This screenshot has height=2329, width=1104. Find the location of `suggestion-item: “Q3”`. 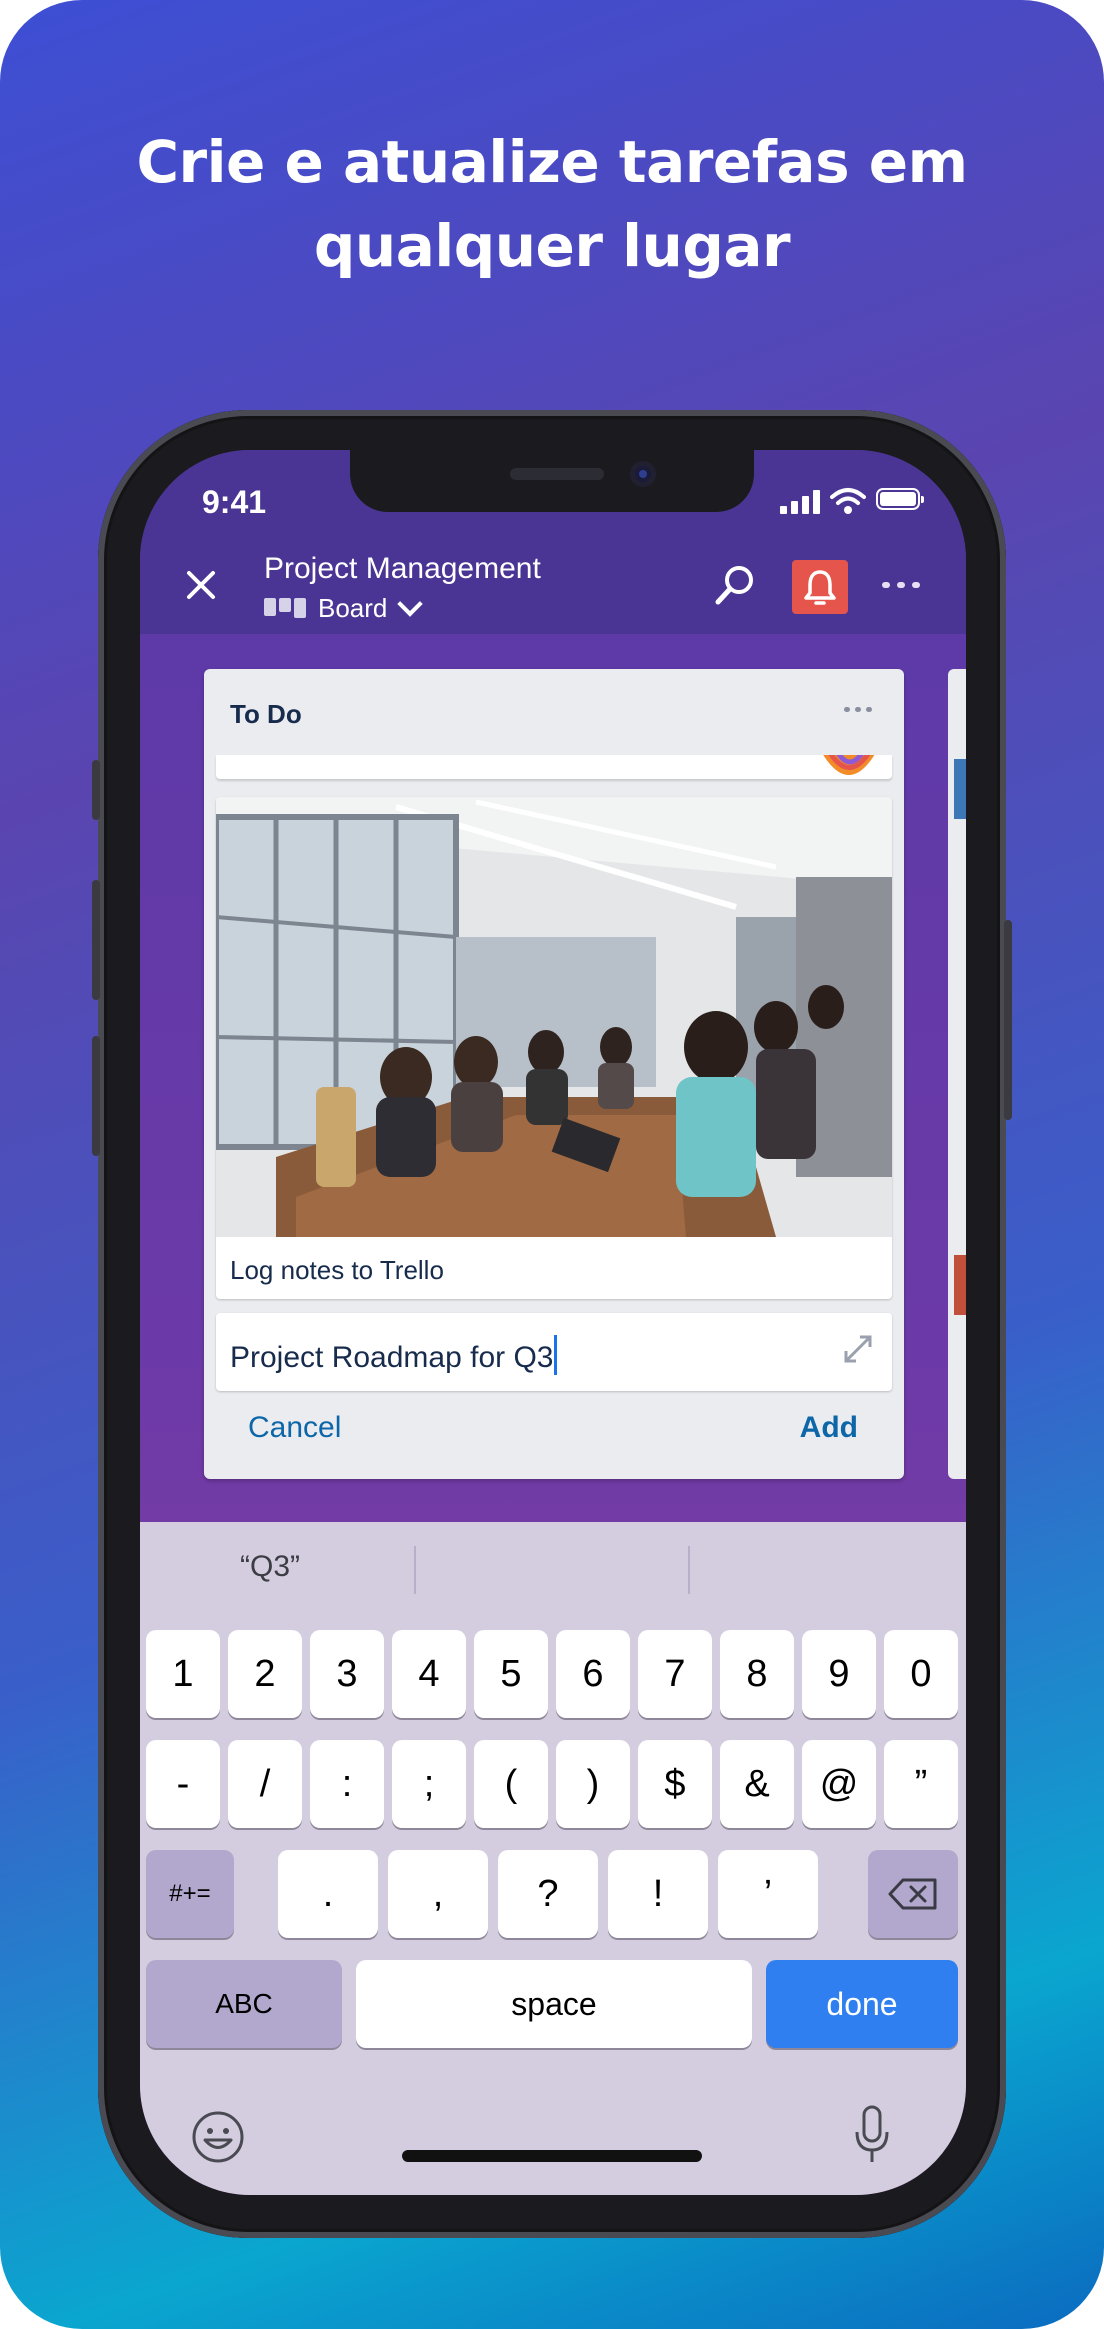

suggestion-item: “Q3” is located at coordinates (270, 1567).